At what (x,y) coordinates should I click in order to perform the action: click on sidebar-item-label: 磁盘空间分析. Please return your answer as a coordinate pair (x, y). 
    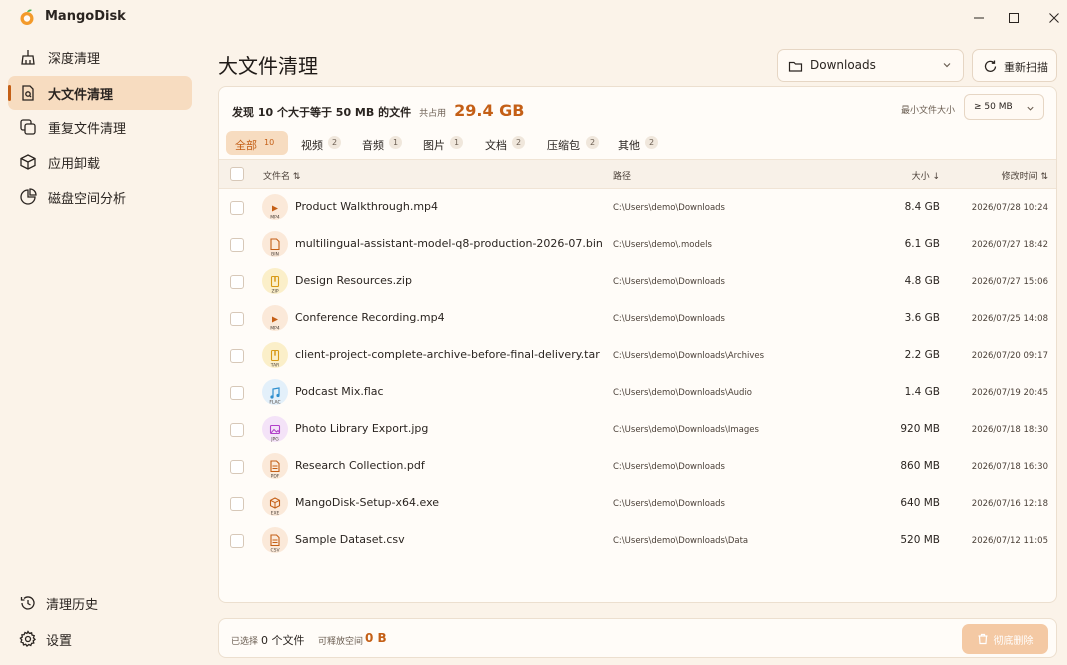
    Looking at the image, I should click on (87, 199).